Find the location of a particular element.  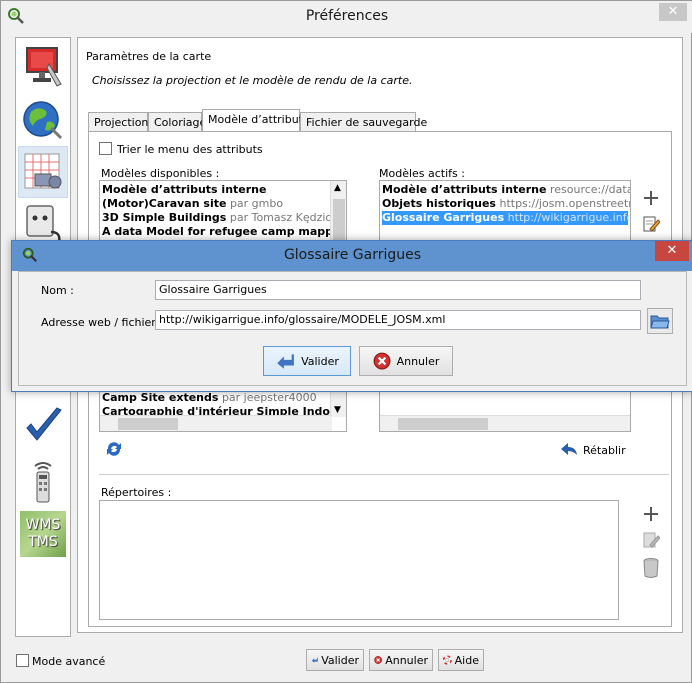

section-title: Paramètres de la carte is located at coordinates (149, 56).